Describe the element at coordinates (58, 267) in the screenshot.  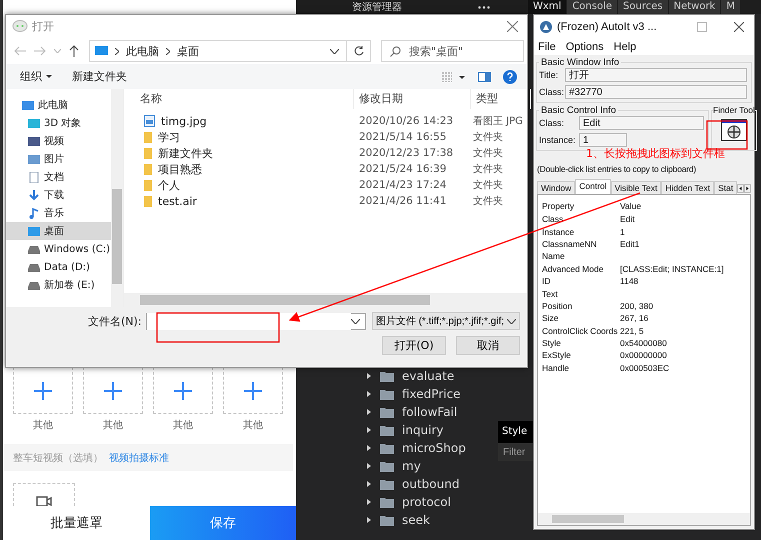
I see `sidebar-item: Data (D:)` at that location.